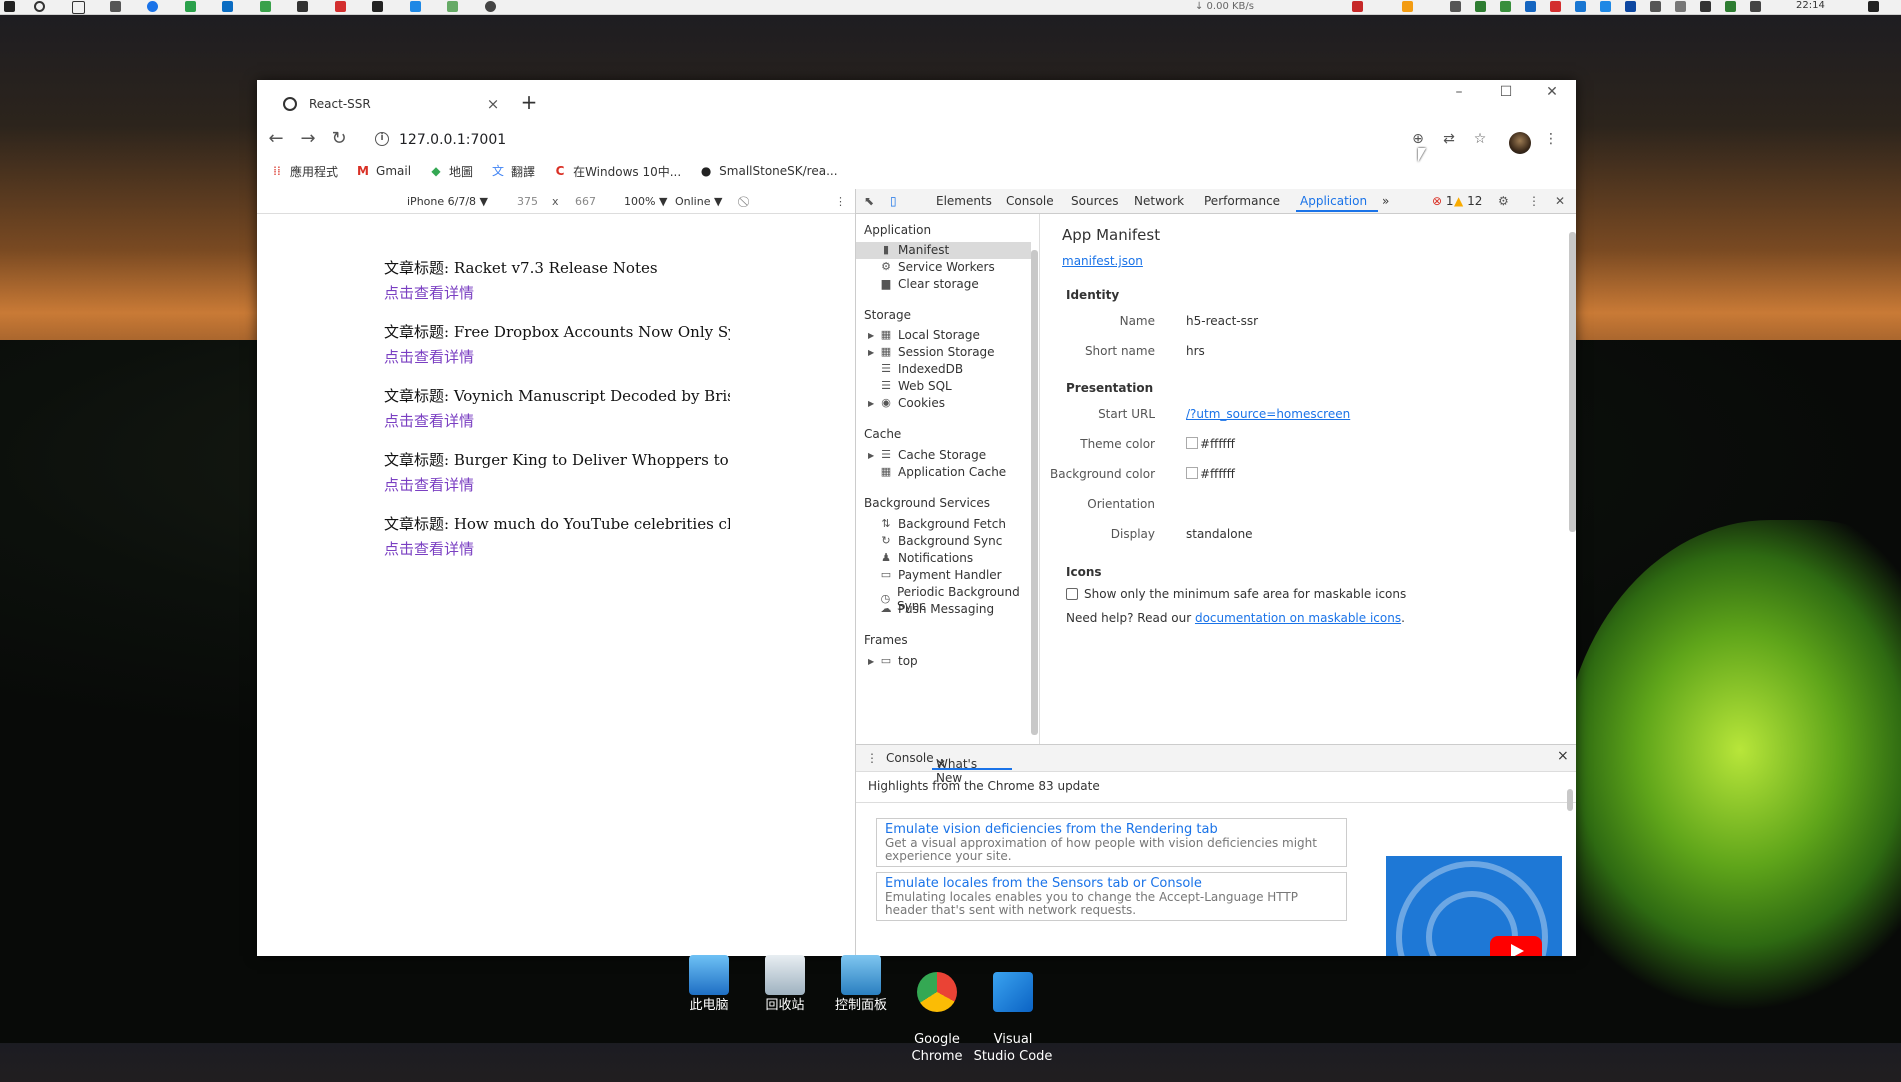 Image resolution: width=1901 pixels, height=1082 pixels. Describe the element at coordinates (941, 575) in the screenshot. I see `sidebar-item-payment-handler: ▭ Payment Handler` at that location.